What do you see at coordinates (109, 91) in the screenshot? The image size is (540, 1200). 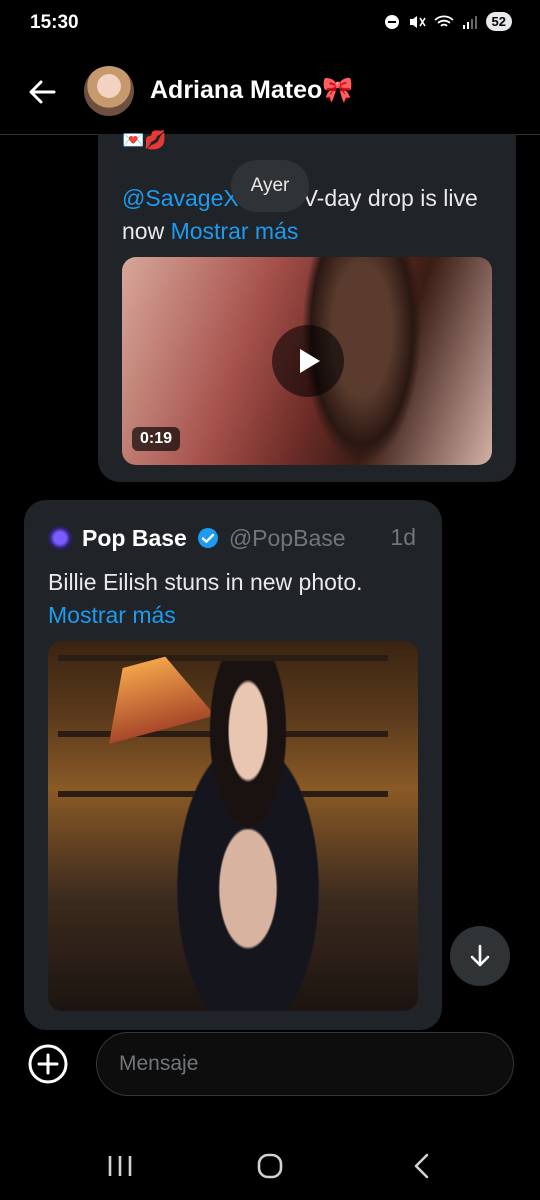 I see `contact-avatar` at bounding box center [109, 91].